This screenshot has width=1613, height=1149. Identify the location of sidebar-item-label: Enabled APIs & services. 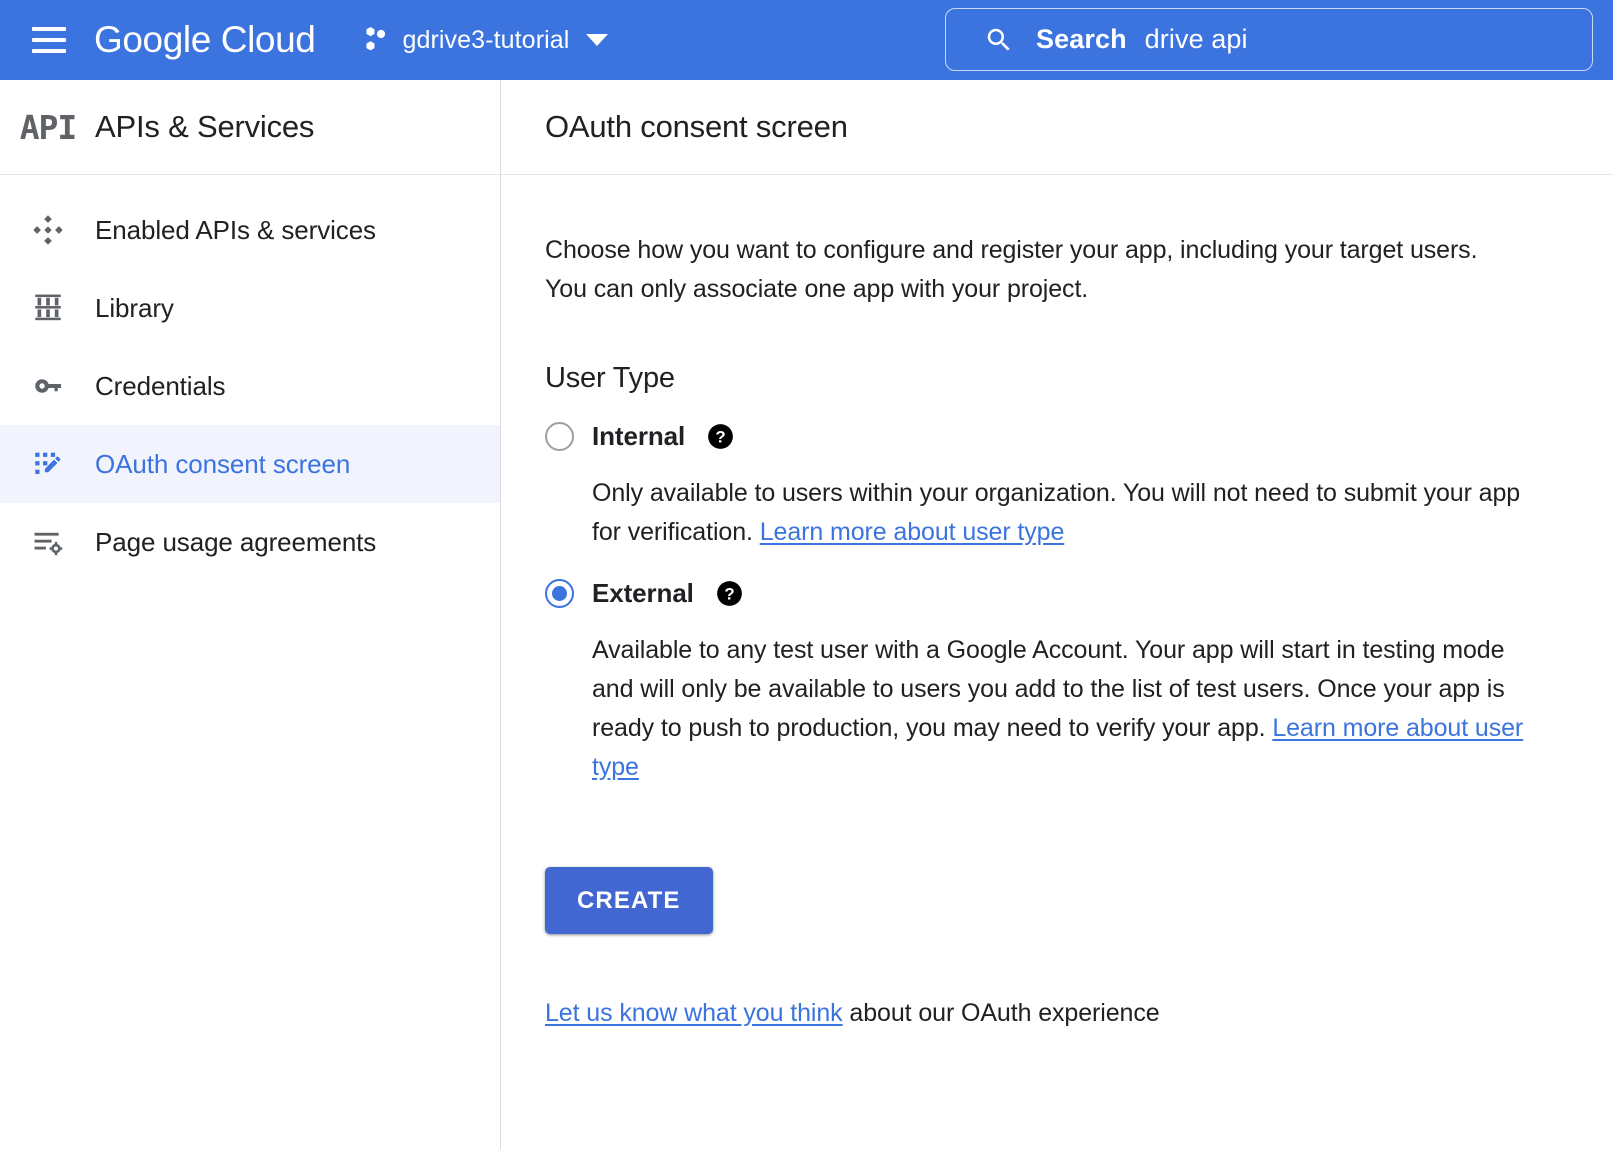
(235, 229).